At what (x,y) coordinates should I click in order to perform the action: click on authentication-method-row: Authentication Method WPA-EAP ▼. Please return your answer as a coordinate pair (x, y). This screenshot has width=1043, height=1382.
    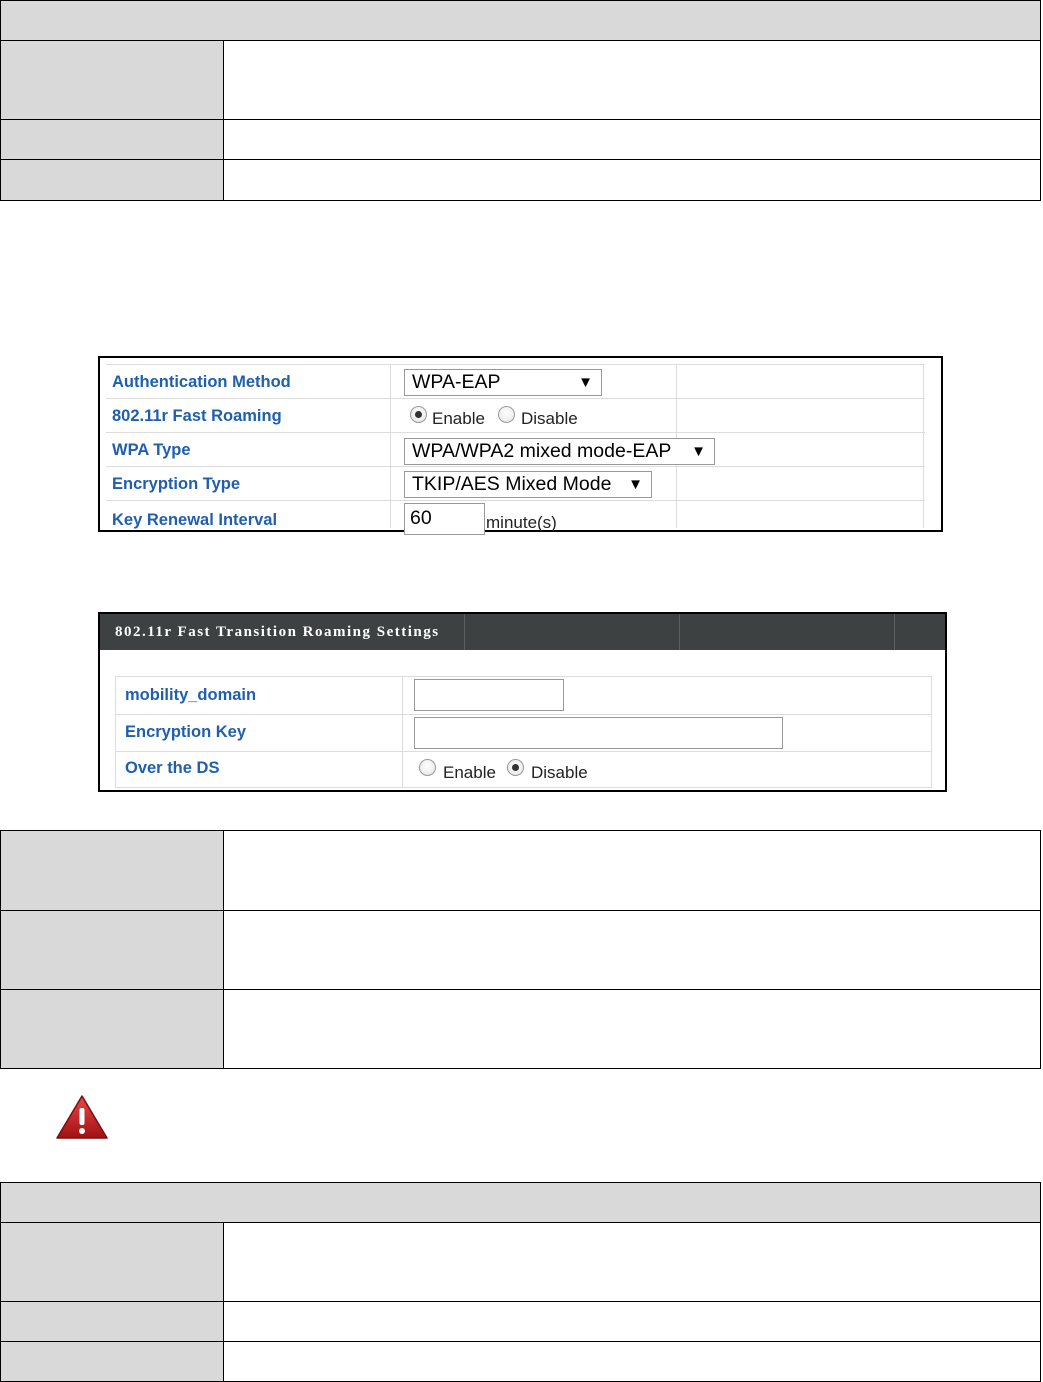
    Looking at the image, I should click on (515, 381).